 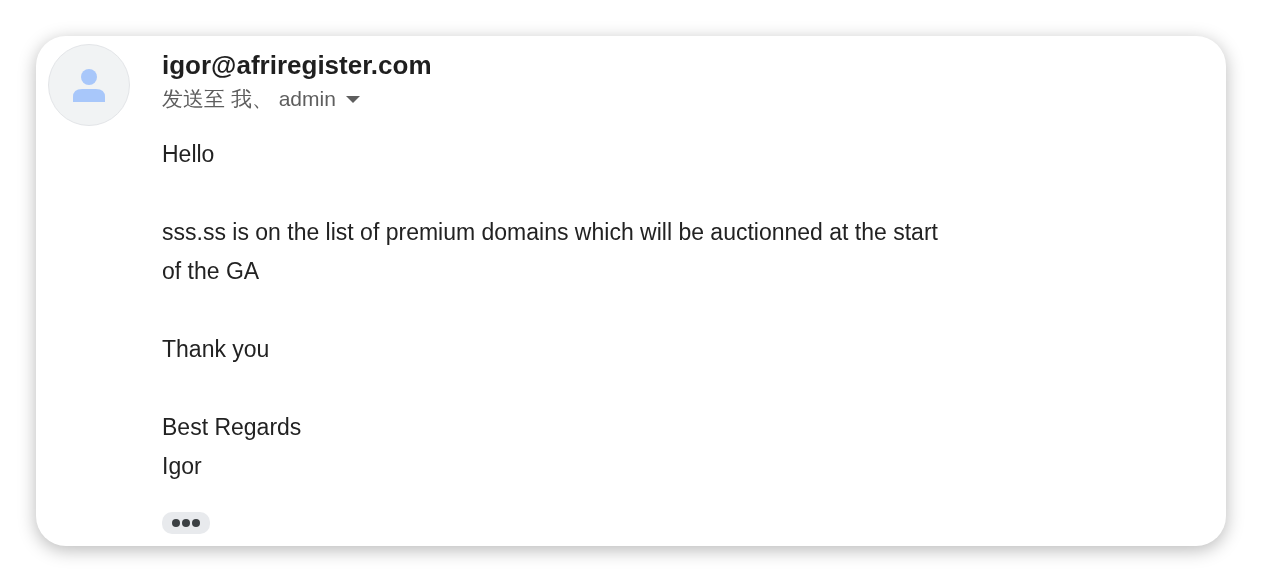 What do you see at coordinates (550, 252) in the screenshot?
I see `message-text: sss.ss is on the list of premium domains which will be auctionned at the start of the GA` at bounding box center [550, 252].